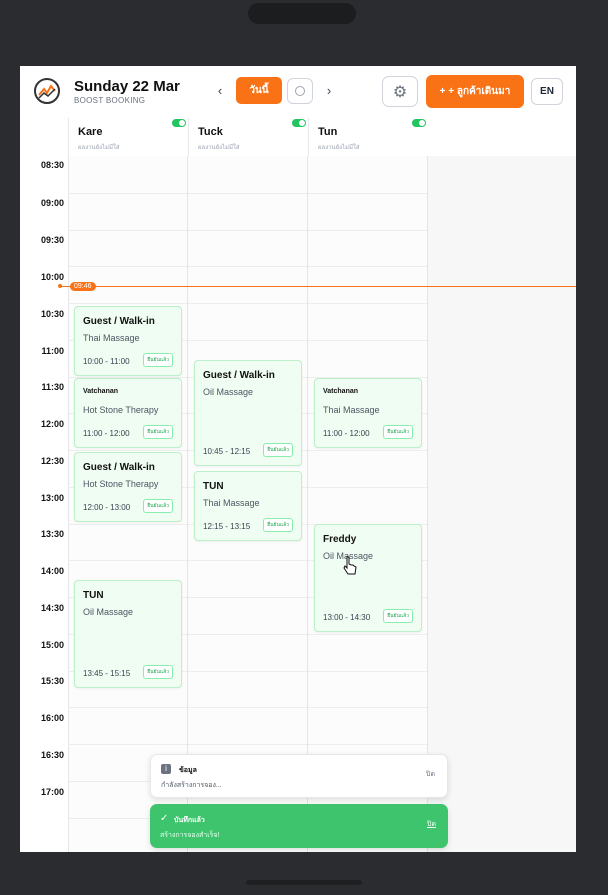  I want to click on brand-subtitle: BOOST BOOKING, so click(110, 100).